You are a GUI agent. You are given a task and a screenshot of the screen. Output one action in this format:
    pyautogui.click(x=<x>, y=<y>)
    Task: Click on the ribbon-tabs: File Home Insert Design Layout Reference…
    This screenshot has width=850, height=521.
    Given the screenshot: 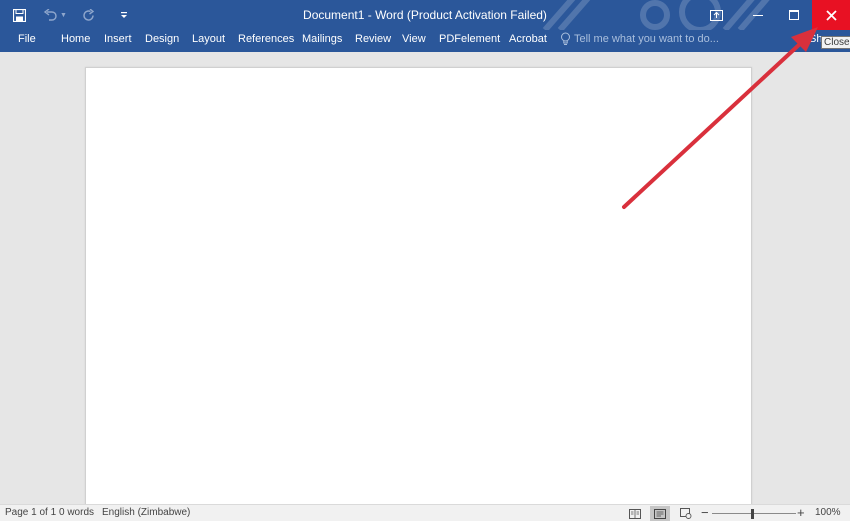 What is the action you would take?
    pyautogui.click(x=425, y=41)
    